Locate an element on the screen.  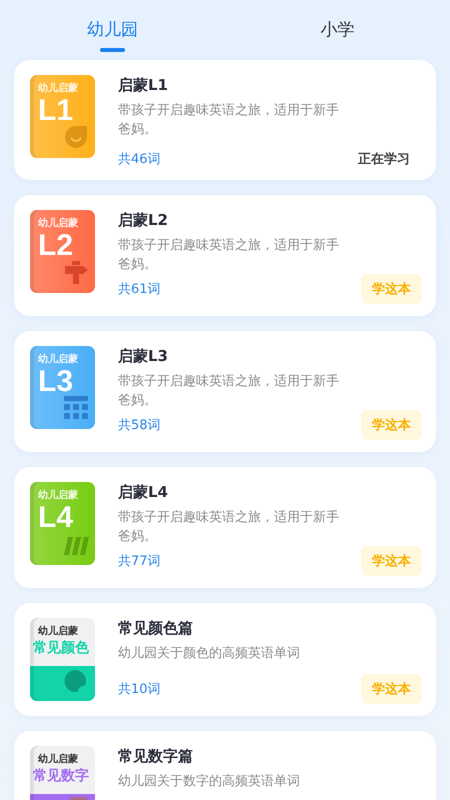
cover-level: L1 is located at coordinates (56, 111).